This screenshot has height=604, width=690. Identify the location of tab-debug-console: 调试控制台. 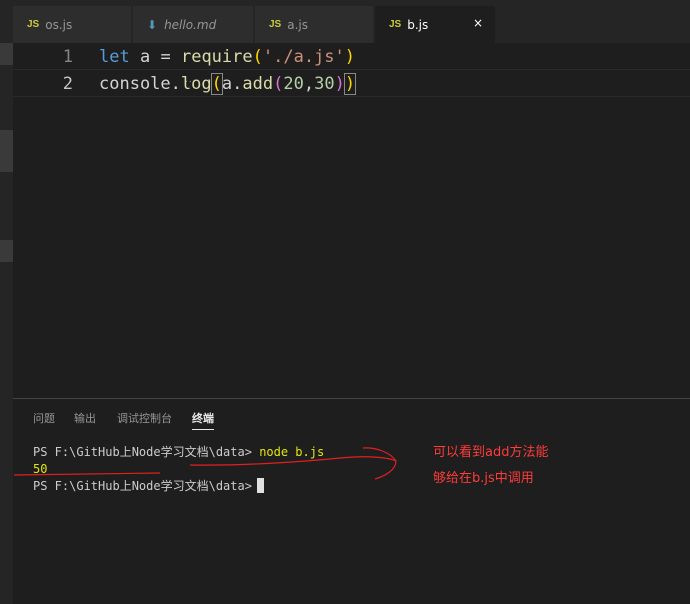
(144, 419).